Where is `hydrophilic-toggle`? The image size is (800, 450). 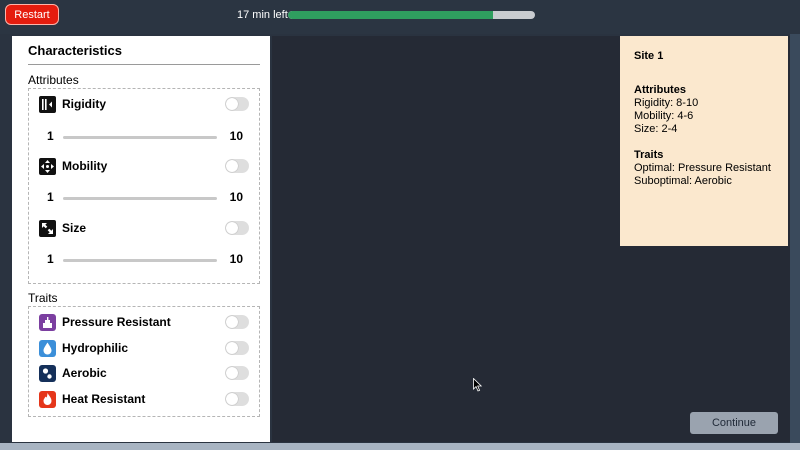 hydrophilic-toggle is located at coordinates (237, 348).